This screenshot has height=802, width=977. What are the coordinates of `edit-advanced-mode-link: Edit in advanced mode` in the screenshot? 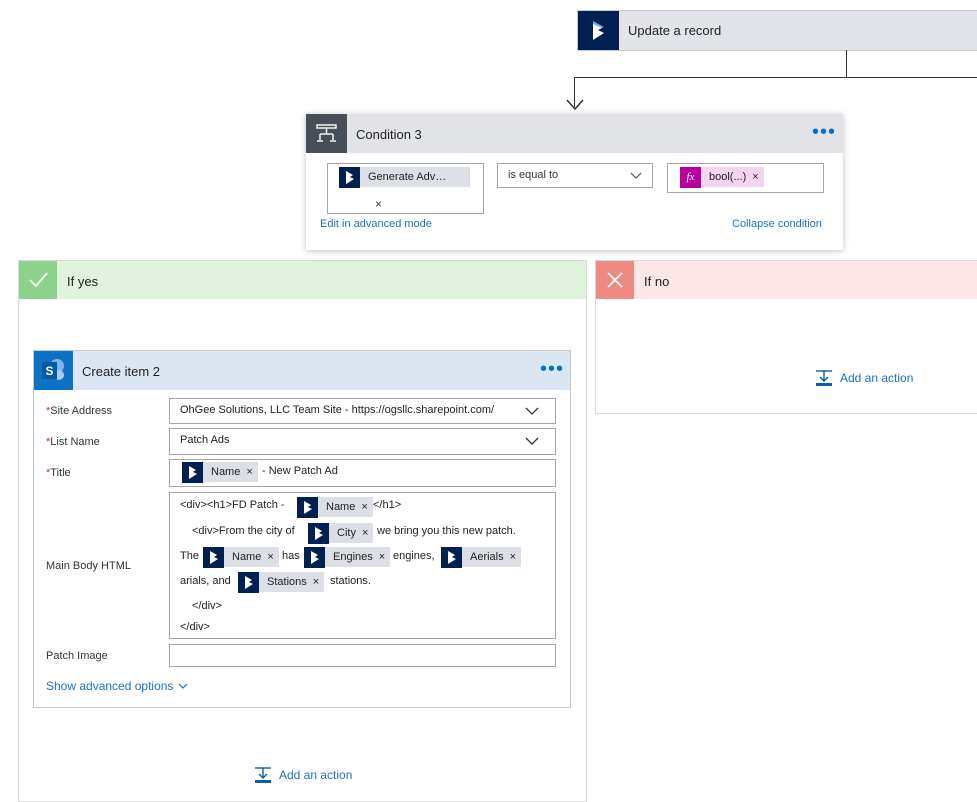 It's located at (376, 224).